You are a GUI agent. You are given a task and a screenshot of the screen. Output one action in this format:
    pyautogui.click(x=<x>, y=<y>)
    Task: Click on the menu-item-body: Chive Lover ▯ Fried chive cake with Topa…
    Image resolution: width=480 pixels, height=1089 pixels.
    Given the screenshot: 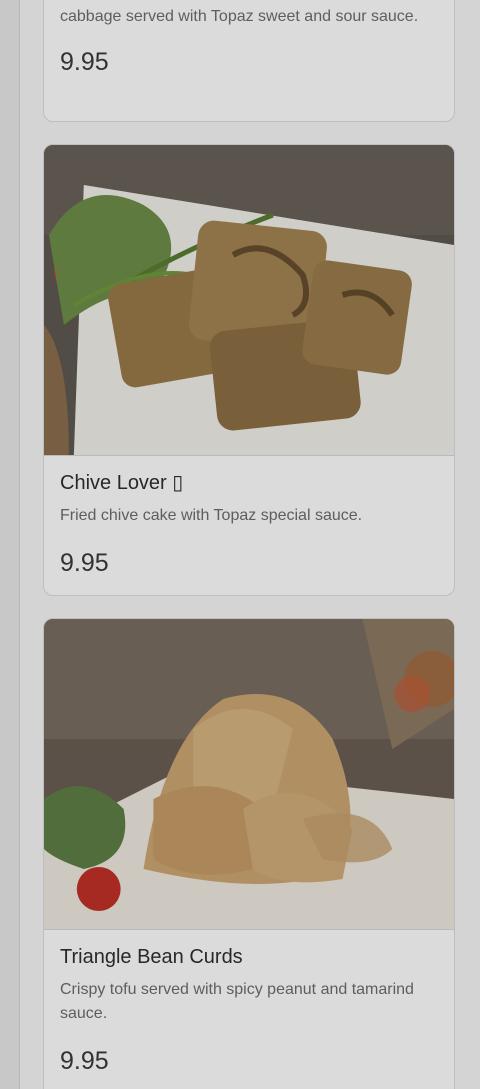 What is the action you would take?
    pyautogui.click(x=249, y=517)
    